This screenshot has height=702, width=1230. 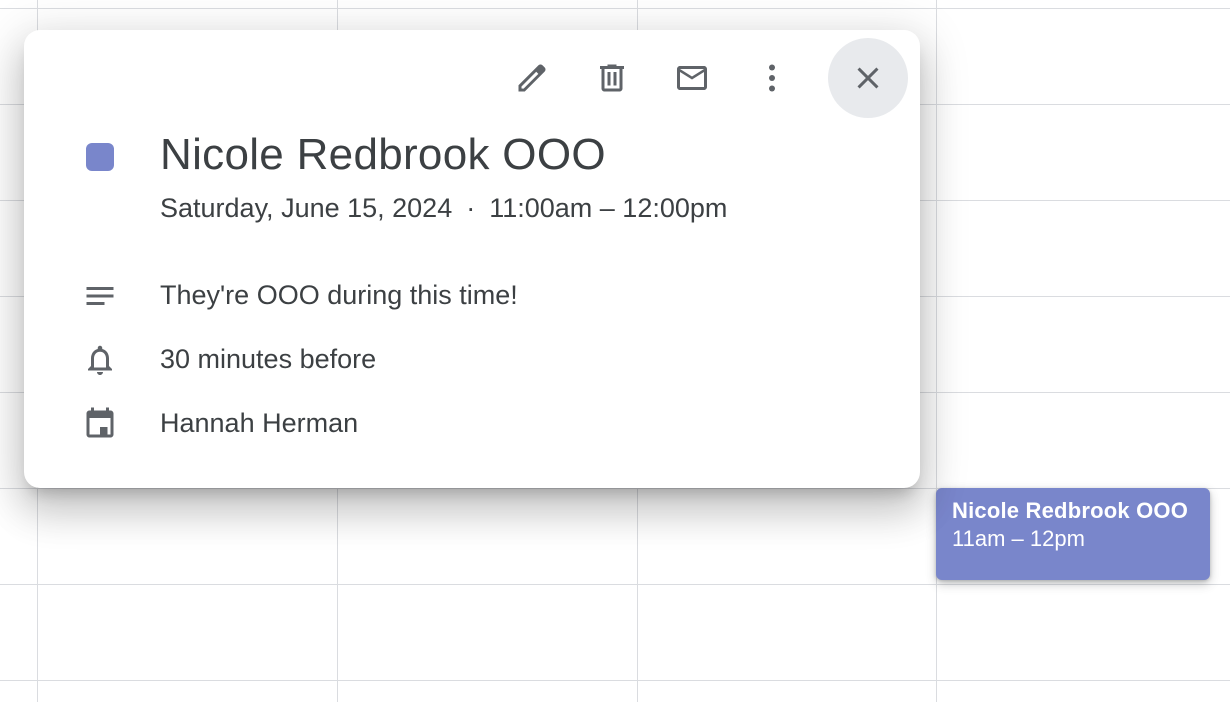 What do you see at coordinates (100, 157) in the screenshot?
I see `event-color-swatch` at bounding box center [100, 157].